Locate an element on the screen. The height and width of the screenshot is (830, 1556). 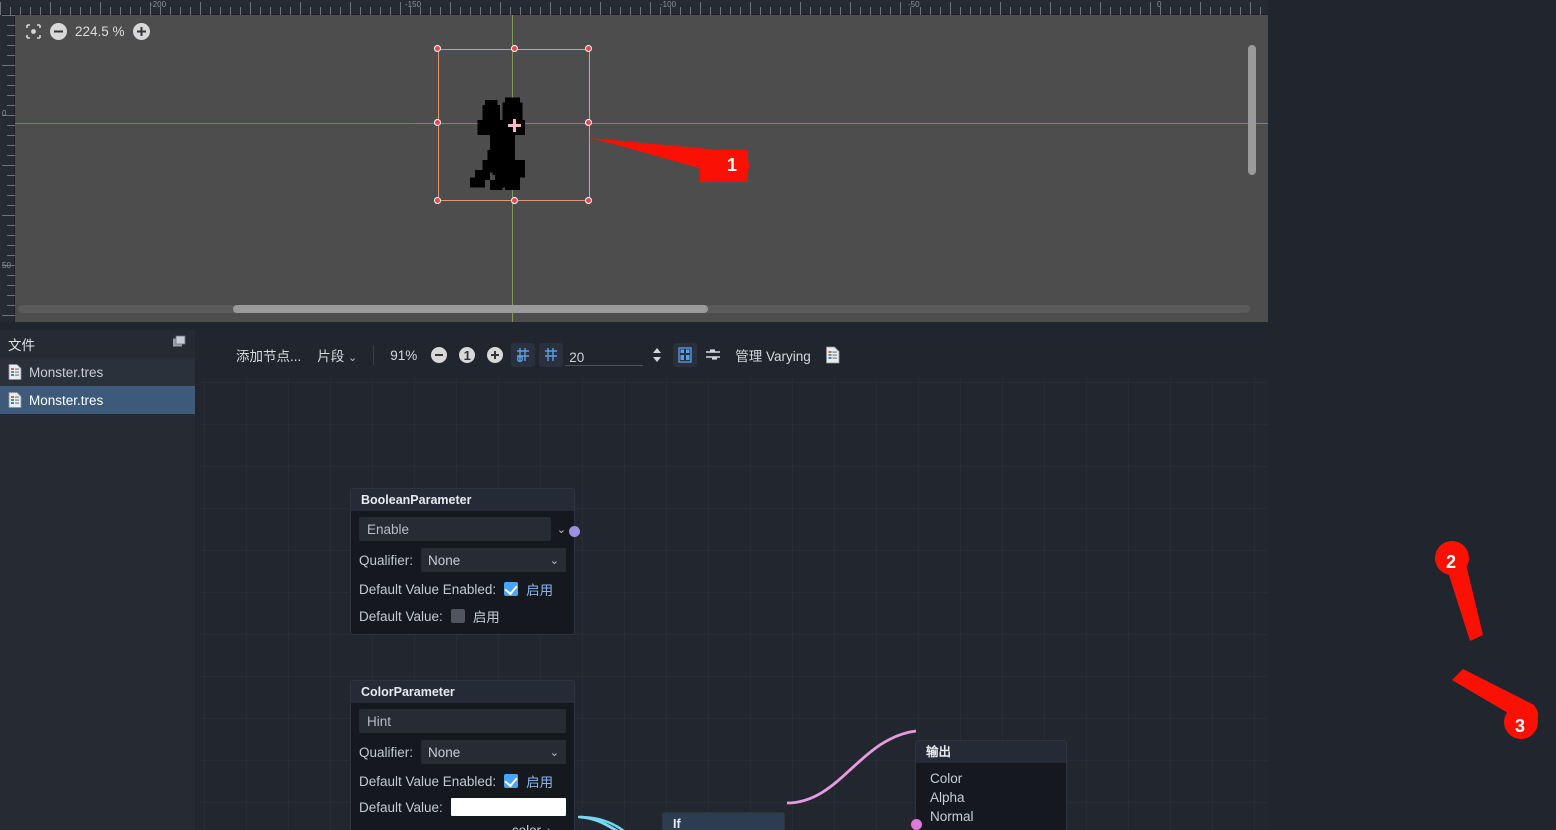
output-port is located at coordinates (574, 531).